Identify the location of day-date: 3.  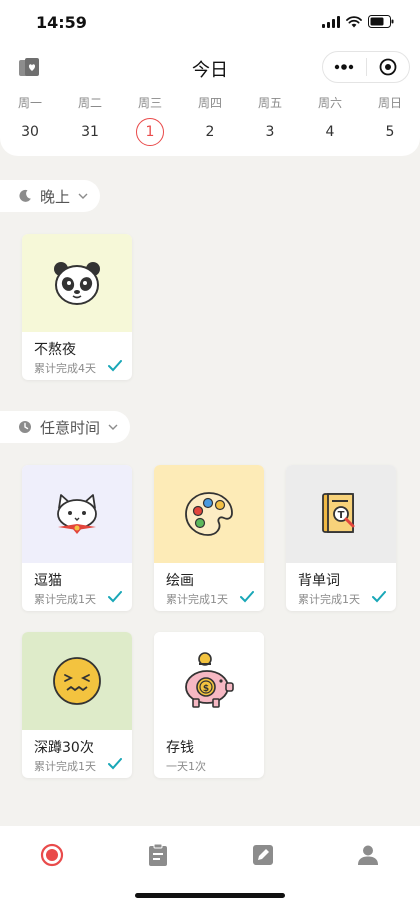
(270, 132).